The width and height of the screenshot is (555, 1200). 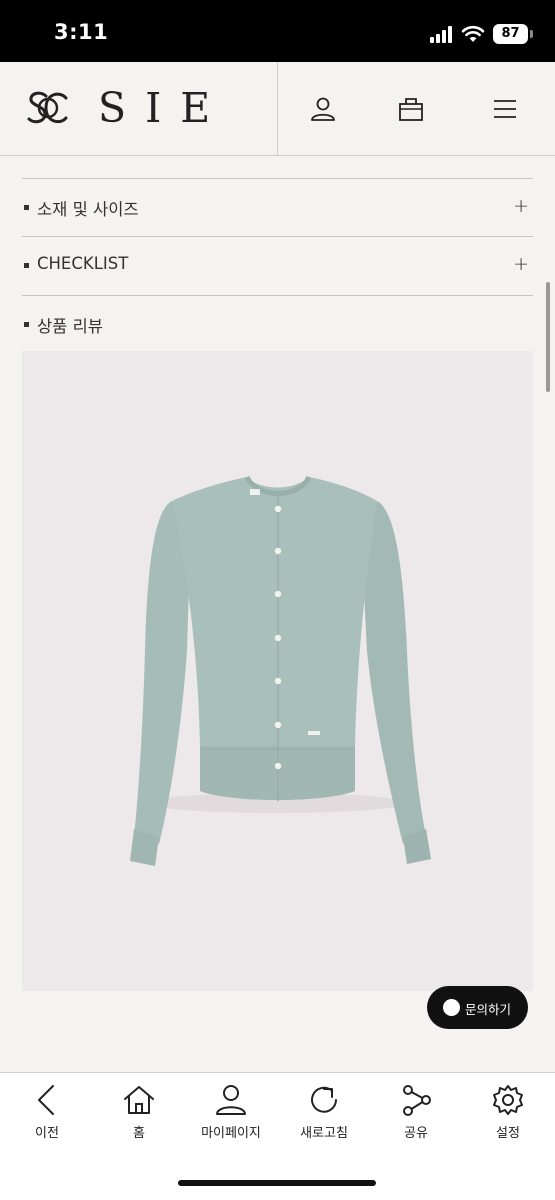 What do you see at coordinates (47, 1118) in the screenshot?
I see `nav-back: 이전` at bounding box center [47, 1118].